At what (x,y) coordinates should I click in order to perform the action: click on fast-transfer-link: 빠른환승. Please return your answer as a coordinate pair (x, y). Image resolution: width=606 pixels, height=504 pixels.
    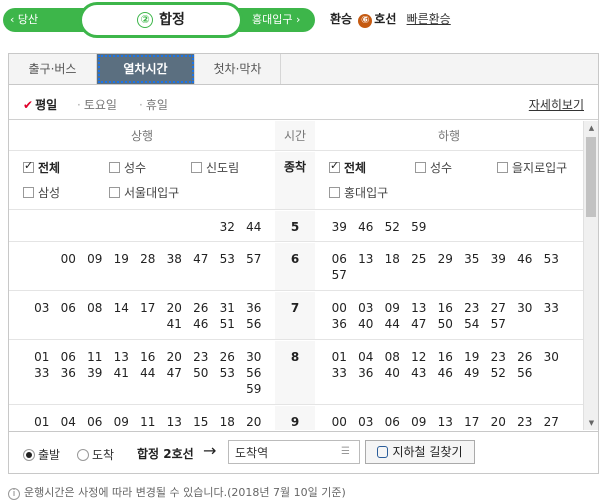
    Looking at the image, I should click on (429, 19).